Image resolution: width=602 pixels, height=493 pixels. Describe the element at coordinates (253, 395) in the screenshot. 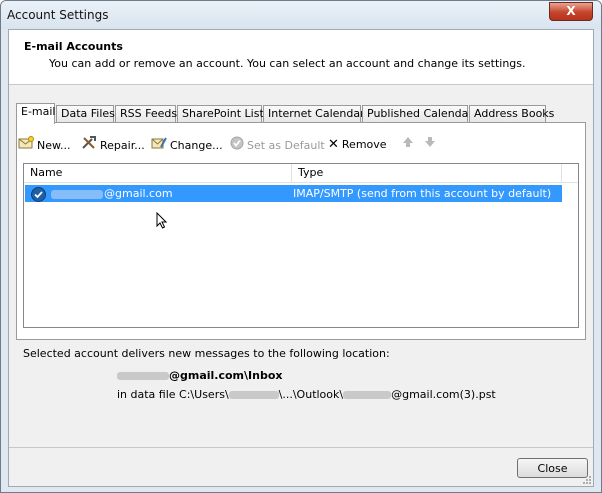

I see `redacted-user-folder` at that location.